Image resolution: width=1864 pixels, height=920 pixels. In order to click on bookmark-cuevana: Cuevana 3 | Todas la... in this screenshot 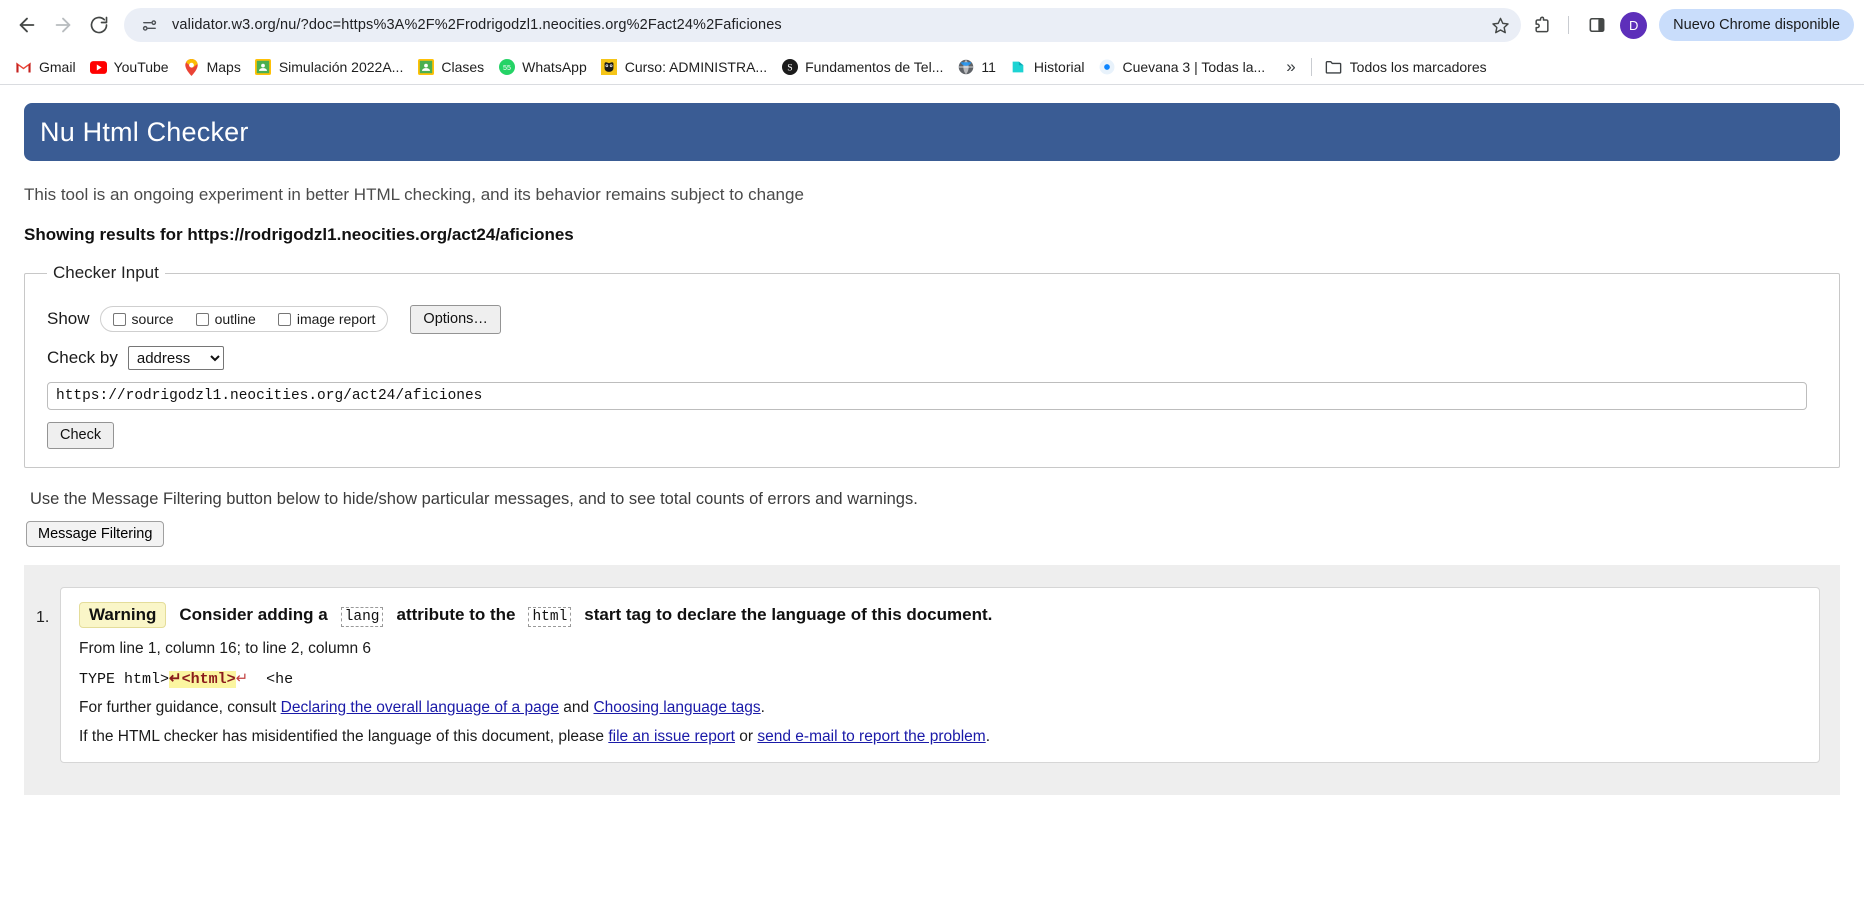, I will do `click(1182, 67)`.